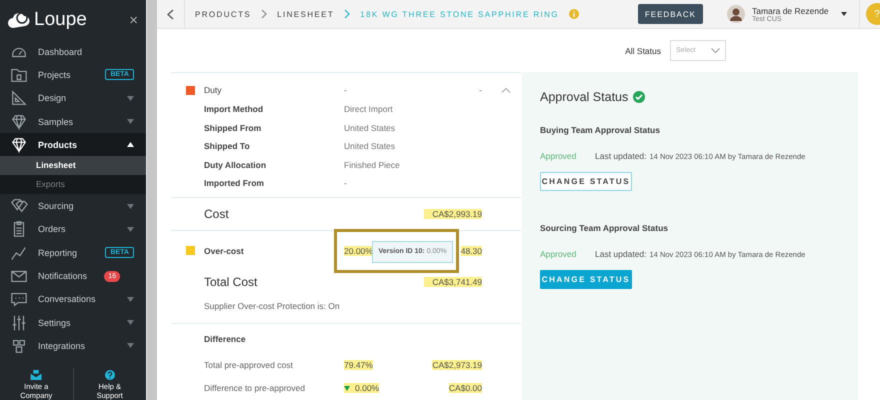 The height and width of the screenshot is (400, 880). Describe the element at coordinates (213, 90) in the screenshot. I see `cost-label: Duty` at that location.